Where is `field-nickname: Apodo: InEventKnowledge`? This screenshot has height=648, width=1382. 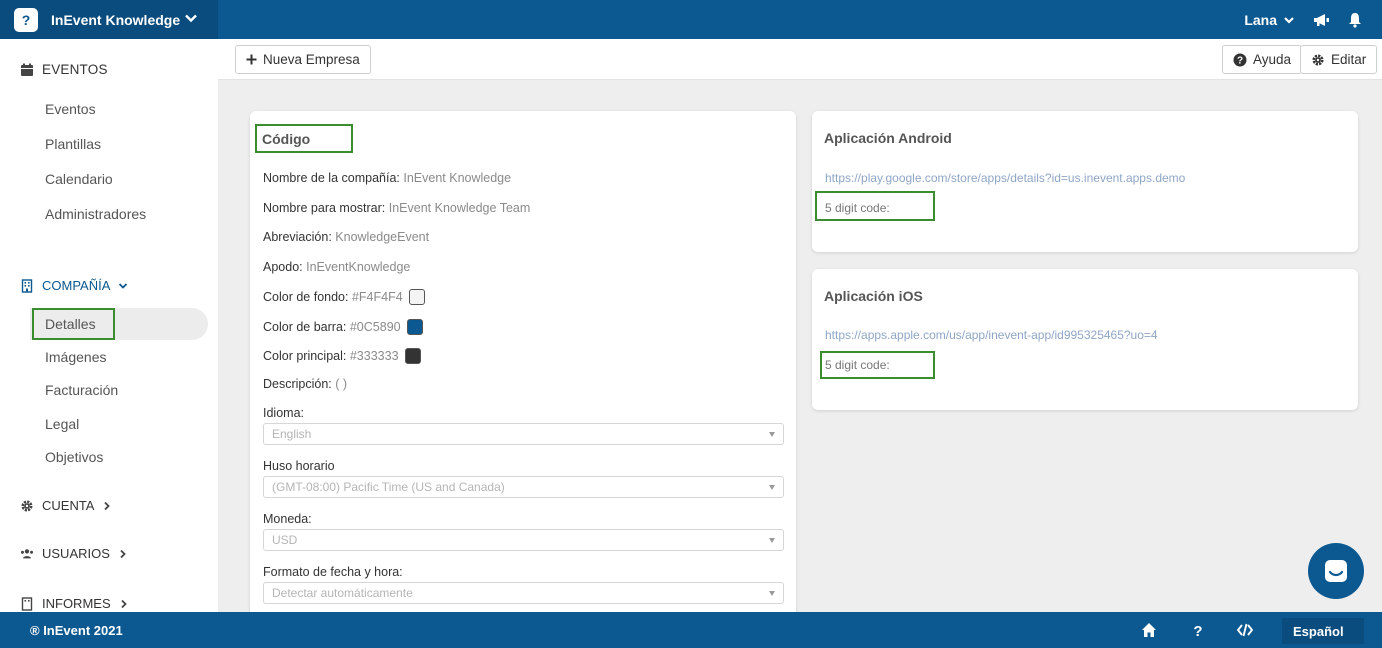
field-nickname: Apodo: InEventKnowledge is located at coordinates (336, 267).